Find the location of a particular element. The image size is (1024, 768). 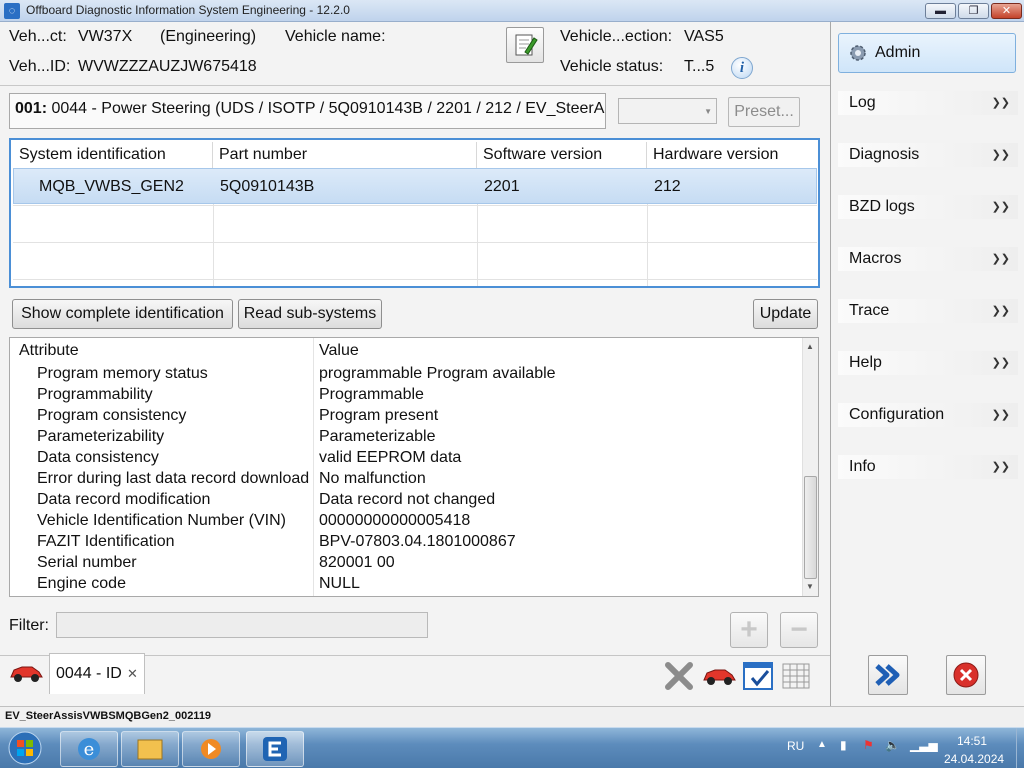

vehicle-icon is located at coordinates (719, 678).